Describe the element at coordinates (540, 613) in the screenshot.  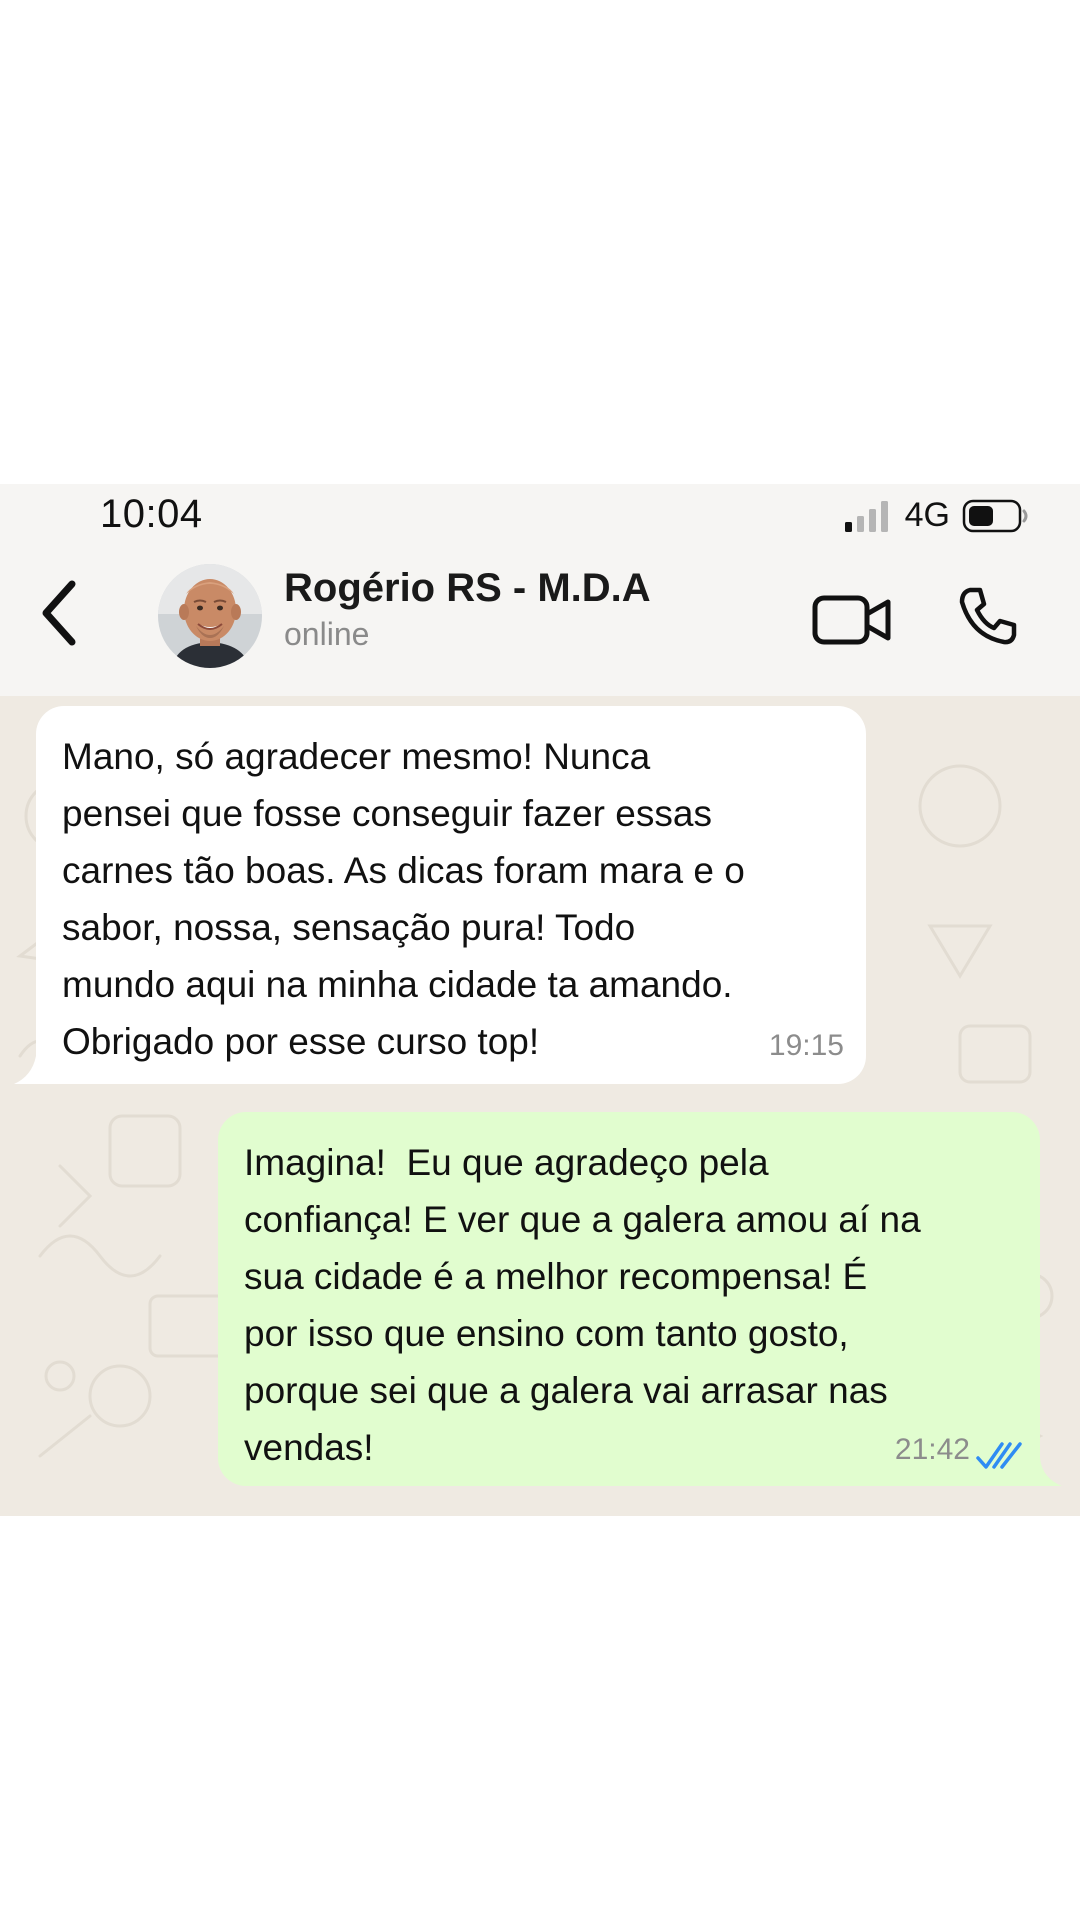
I see `chat-header: Rogério RS - M.D.A online` at that location.